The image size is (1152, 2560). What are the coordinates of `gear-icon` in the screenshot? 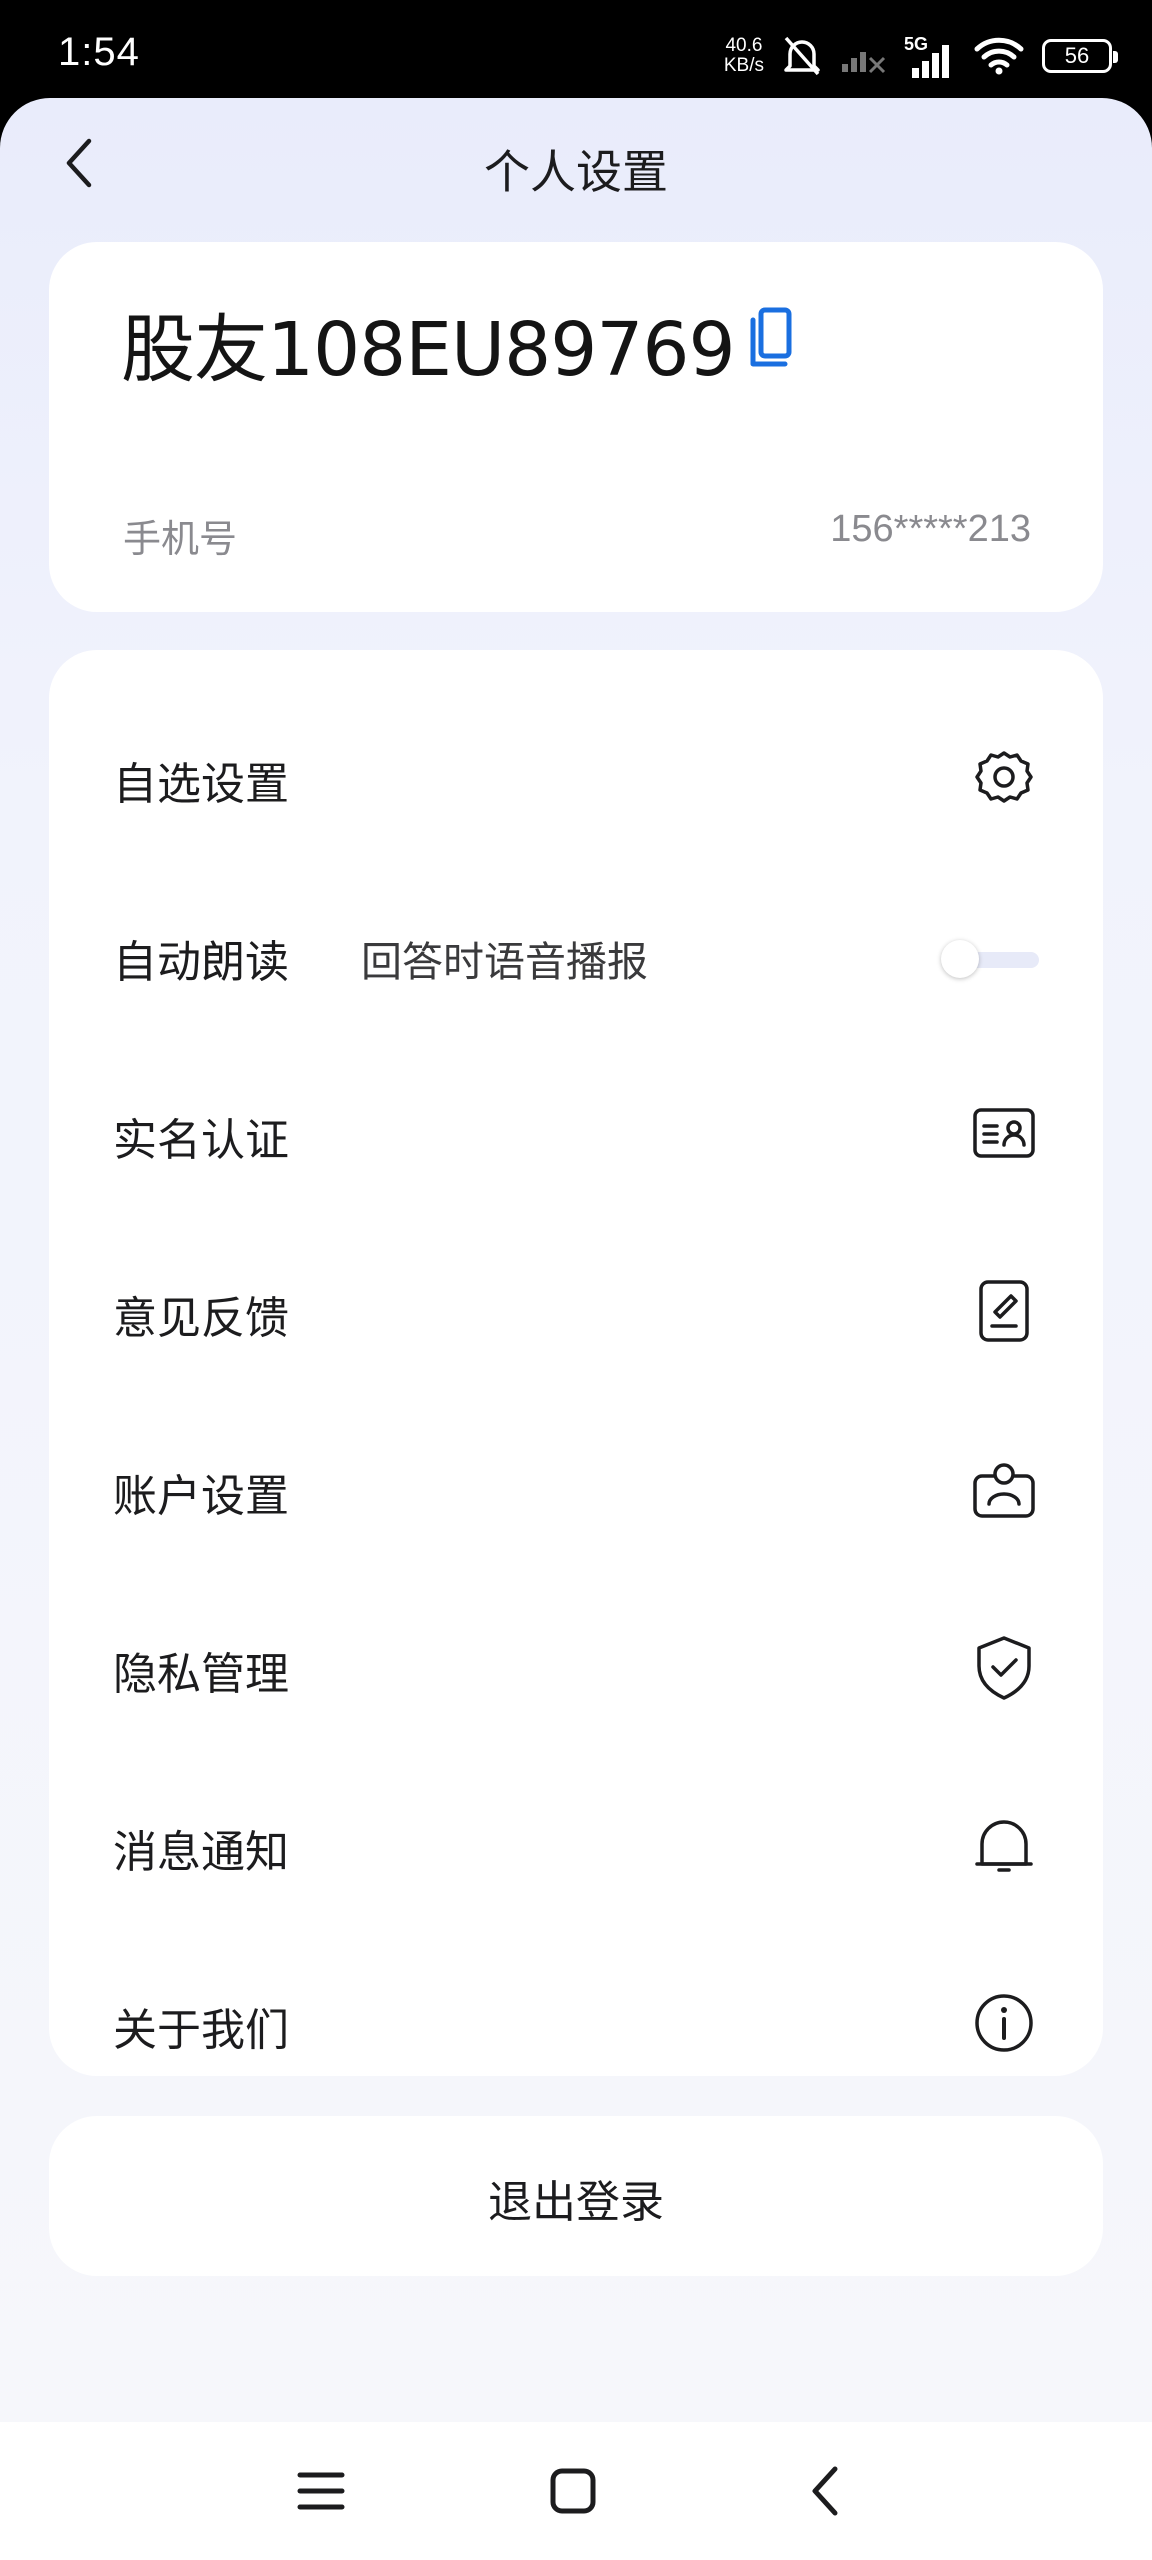 It's located at (1004, 777).